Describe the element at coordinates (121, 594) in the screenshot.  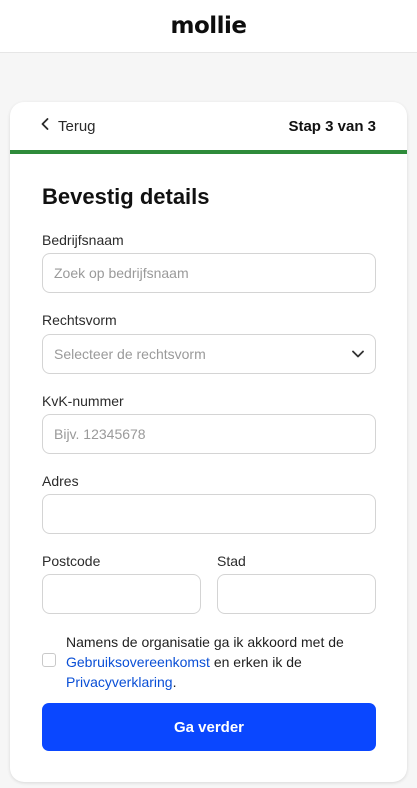
I see `postcode-input` at that location.